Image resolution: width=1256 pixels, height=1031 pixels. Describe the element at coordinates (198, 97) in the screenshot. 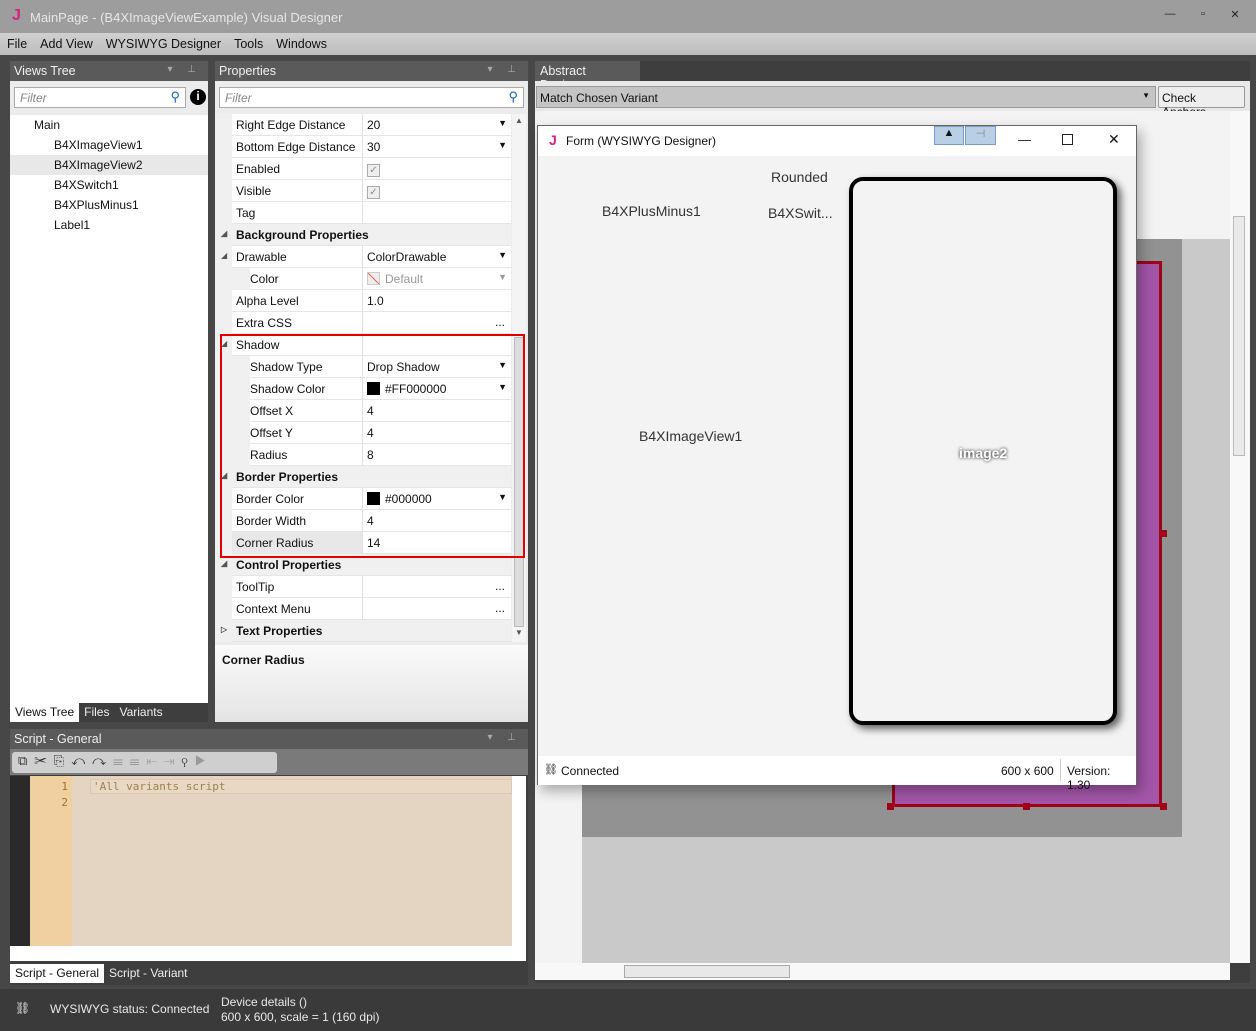

I see `info-icon: i` at that location.